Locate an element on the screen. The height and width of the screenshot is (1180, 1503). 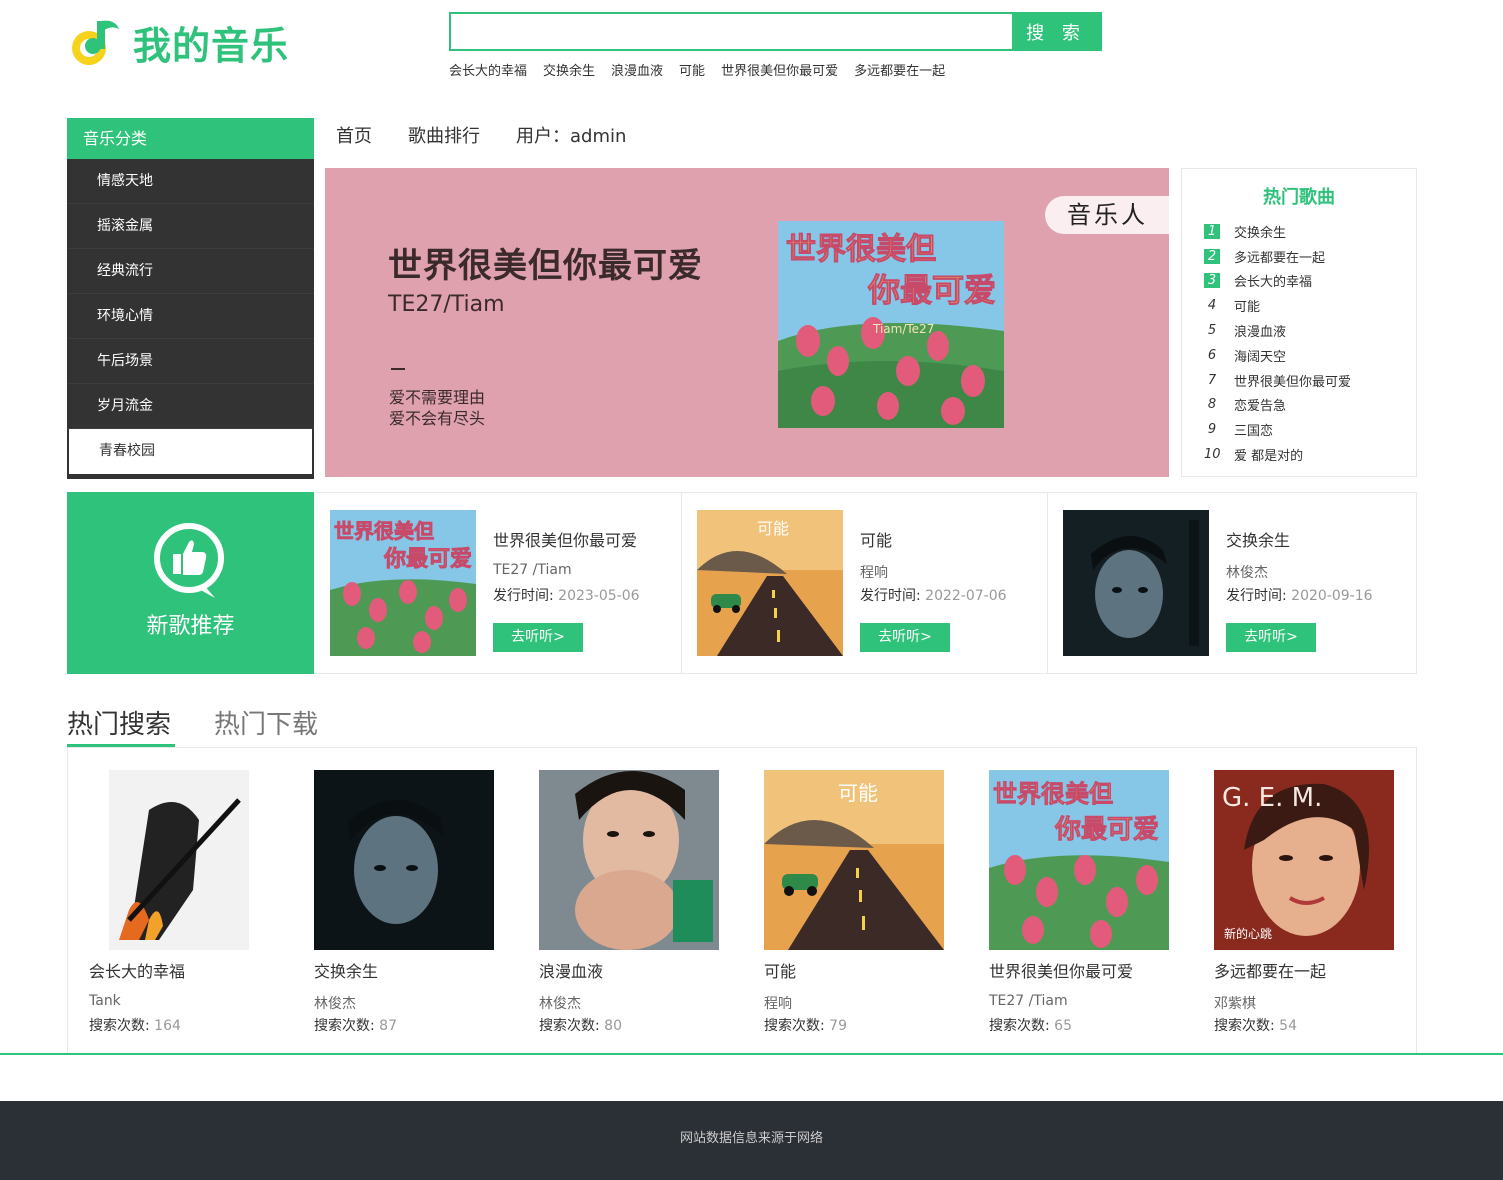
main-nav: 首页 歌曲排行 用户：admin is located at coordinates (481, 137).